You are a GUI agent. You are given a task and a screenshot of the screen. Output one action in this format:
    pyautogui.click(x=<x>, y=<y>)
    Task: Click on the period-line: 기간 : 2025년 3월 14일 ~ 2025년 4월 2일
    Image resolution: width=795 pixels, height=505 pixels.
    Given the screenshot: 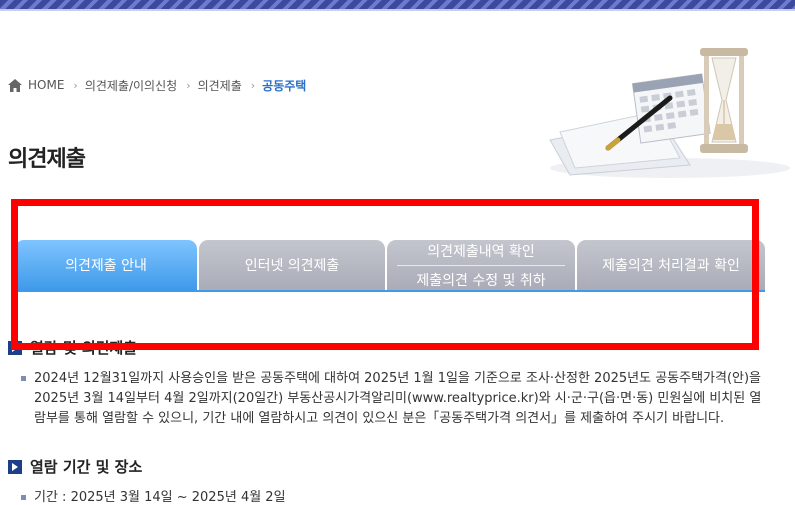 What is the action you would take?
    pyautogui.click(x=153, y=495)
    